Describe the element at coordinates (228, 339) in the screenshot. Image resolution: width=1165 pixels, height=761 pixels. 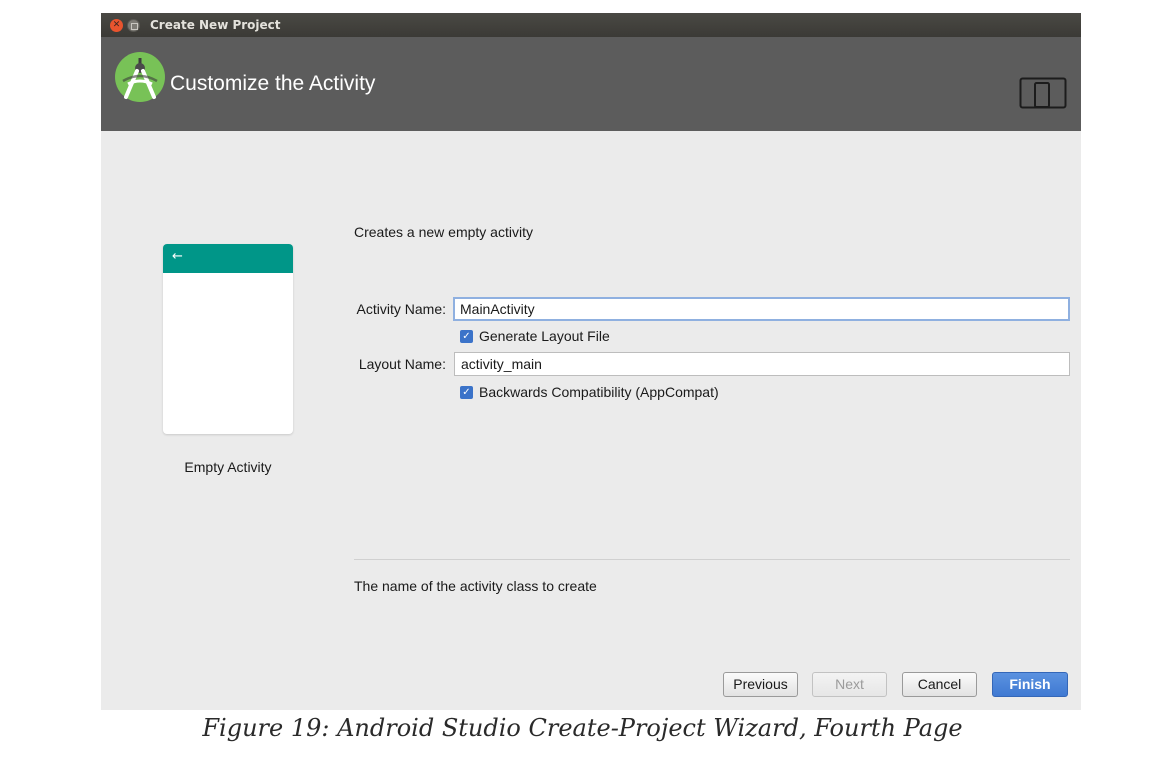
I see `activity-template-preview: ←` at that location.